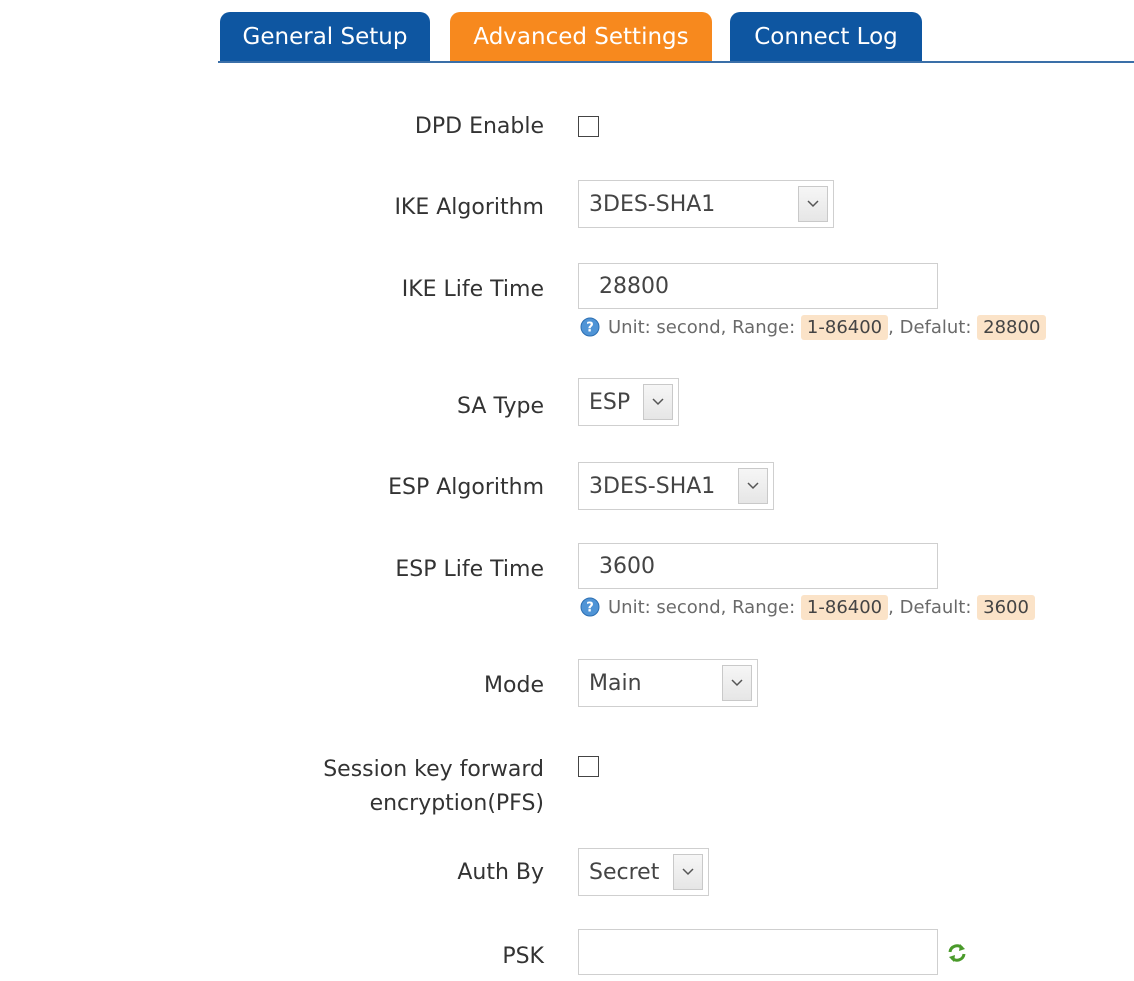 The image size is (1134, 981). What do you see at coordinates (702, 607) in the screenshot?
I see `esp-hint-unit: Unit: second, Range:` at bounding box center [702, 607].